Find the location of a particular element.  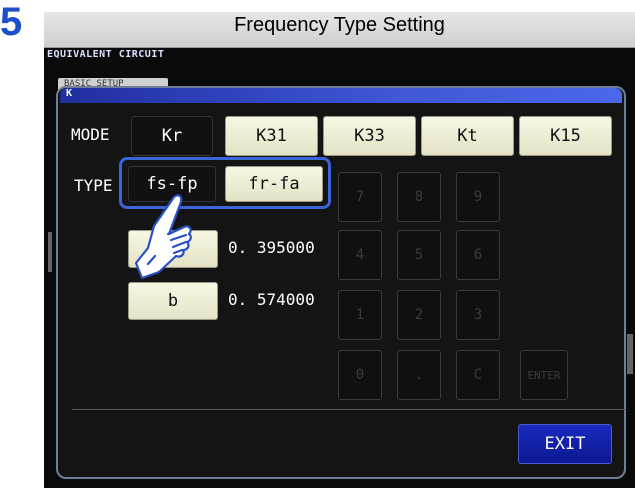

param-a-value: 0. 395000 is located at coordinates (271, 247).